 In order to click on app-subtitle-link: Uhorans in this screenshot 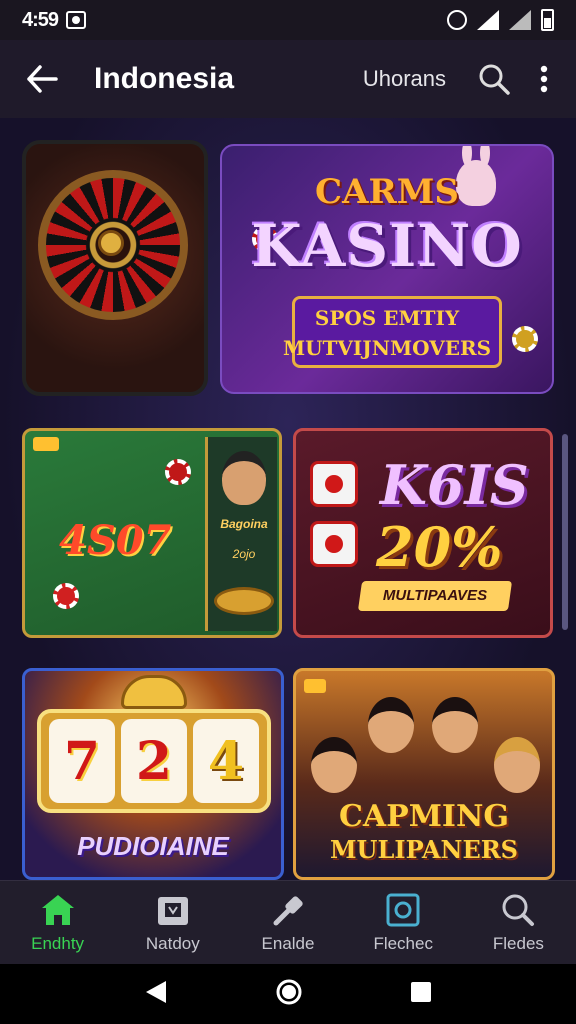, I will do `click(404, 79)`.